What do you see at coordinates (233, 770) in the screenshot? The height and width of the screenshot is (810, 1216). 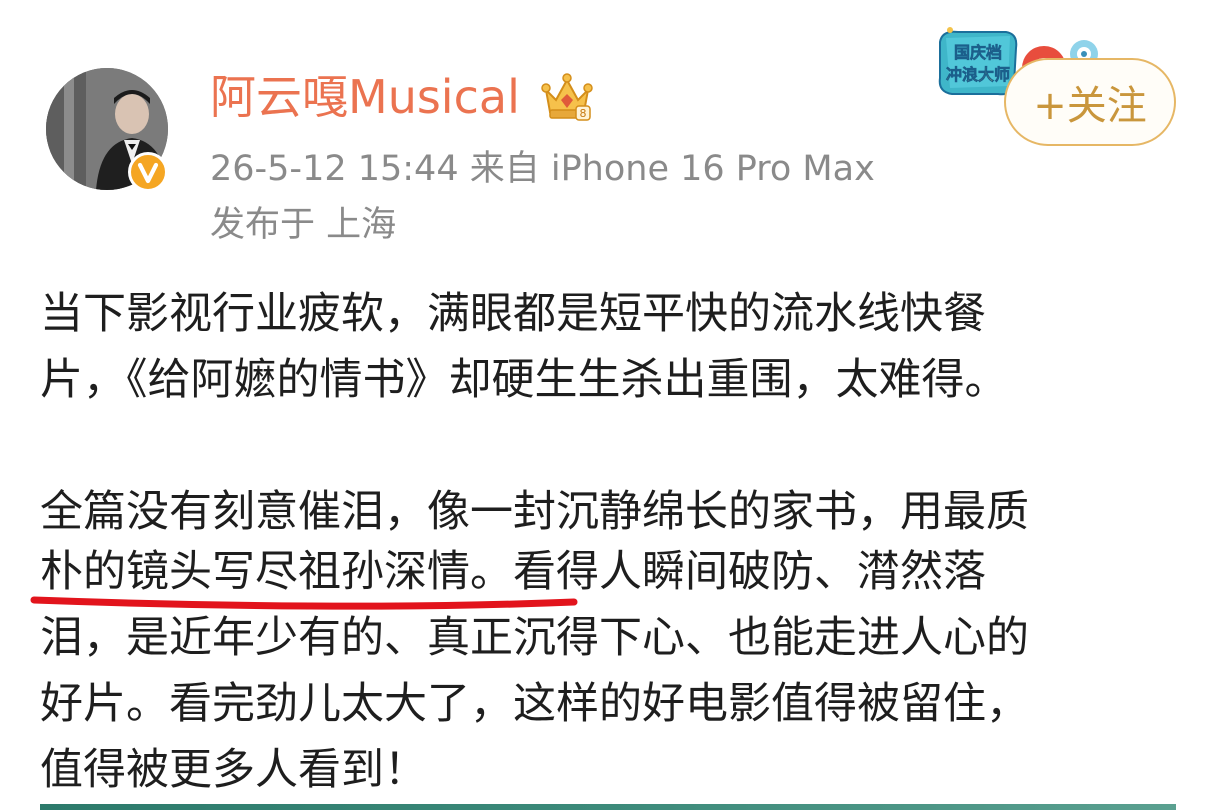 I see `post-line-7: 值得被更多人看到！` at bounding box center [233, 770].